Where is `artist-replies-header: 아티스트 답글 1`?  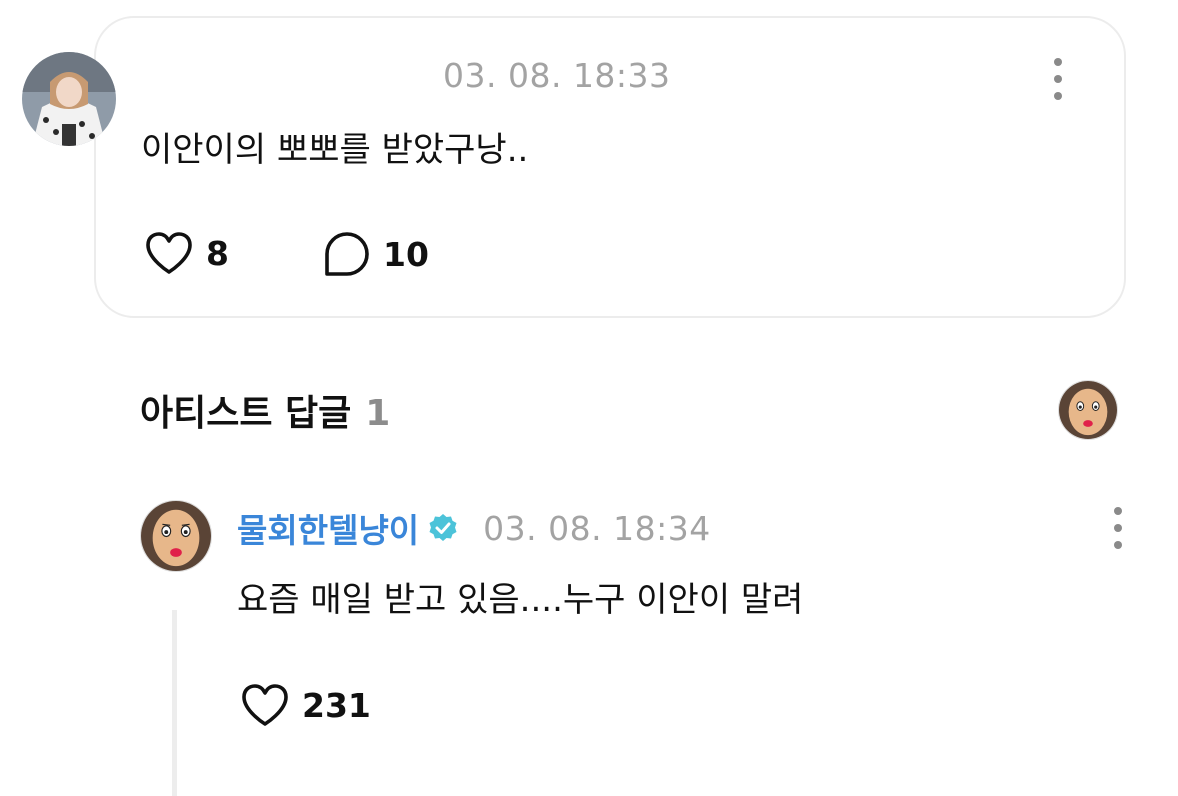
artist-replies-header: 아티스트 답글 1 is located at coordinates (265, 410).